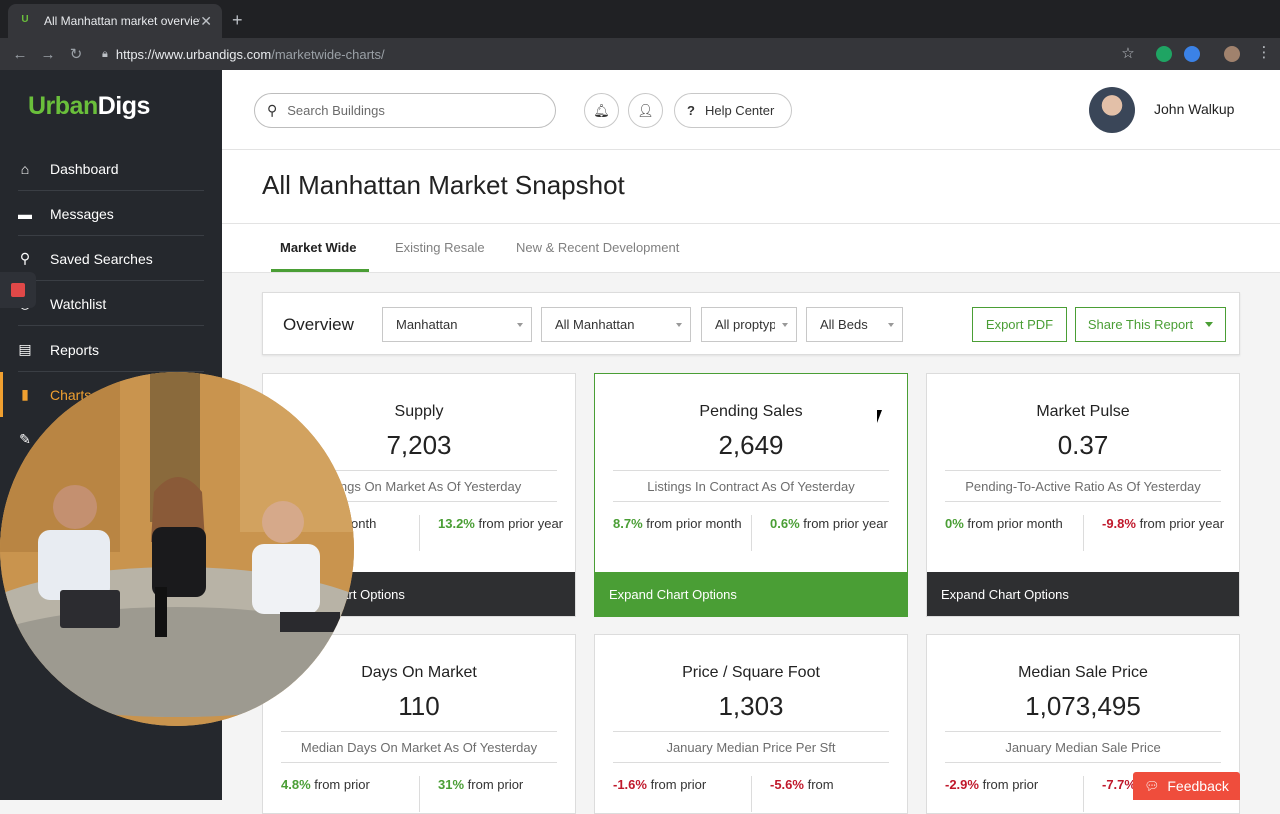  Describe the element at coordinates (1152, 786) in the screenshot. I see `chat-bubble-icon: 💬︎` at that location.